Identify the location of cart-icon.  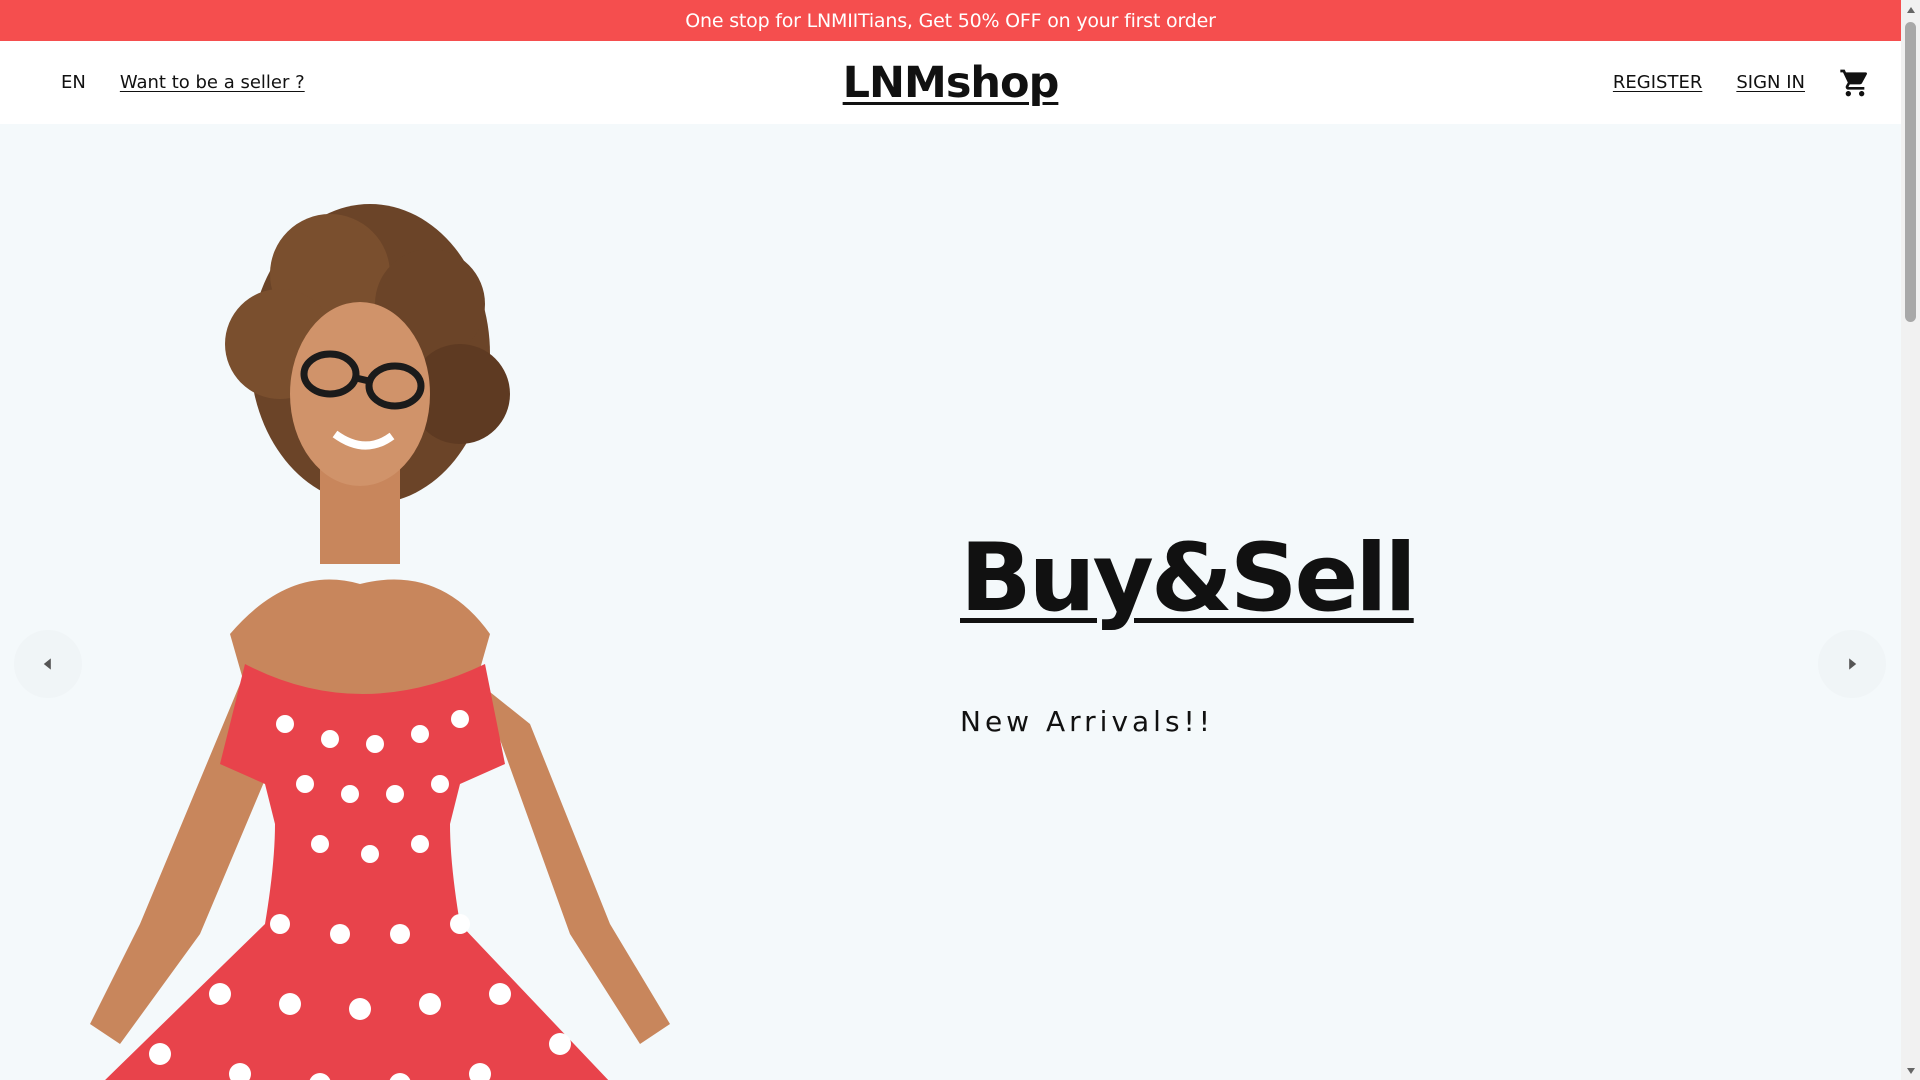
(1855, 83).